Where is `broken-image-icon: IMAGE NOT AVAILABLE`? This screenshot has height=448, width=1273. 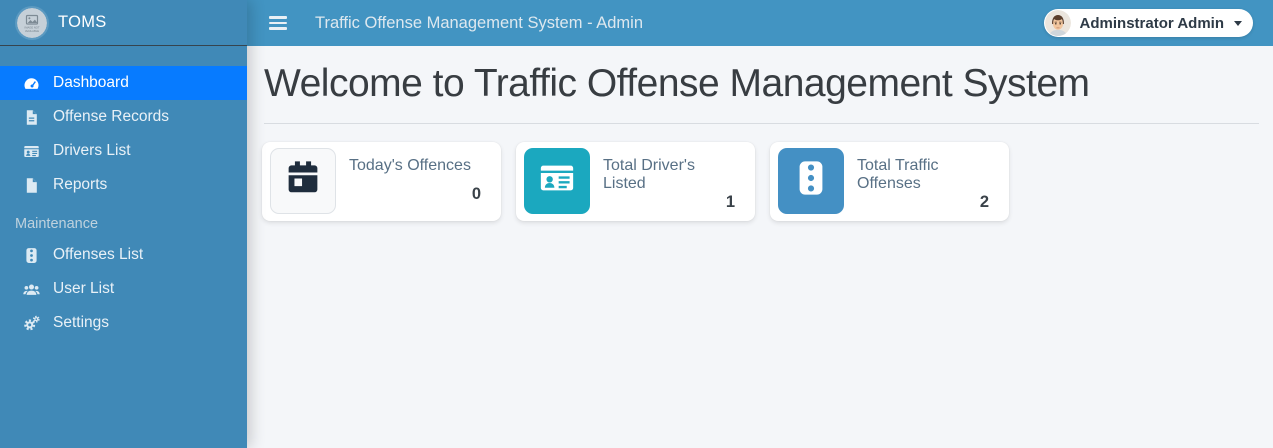
broken-image-icon: IMAGE NOT AVAILABLE is located at coordinates (32, 22).